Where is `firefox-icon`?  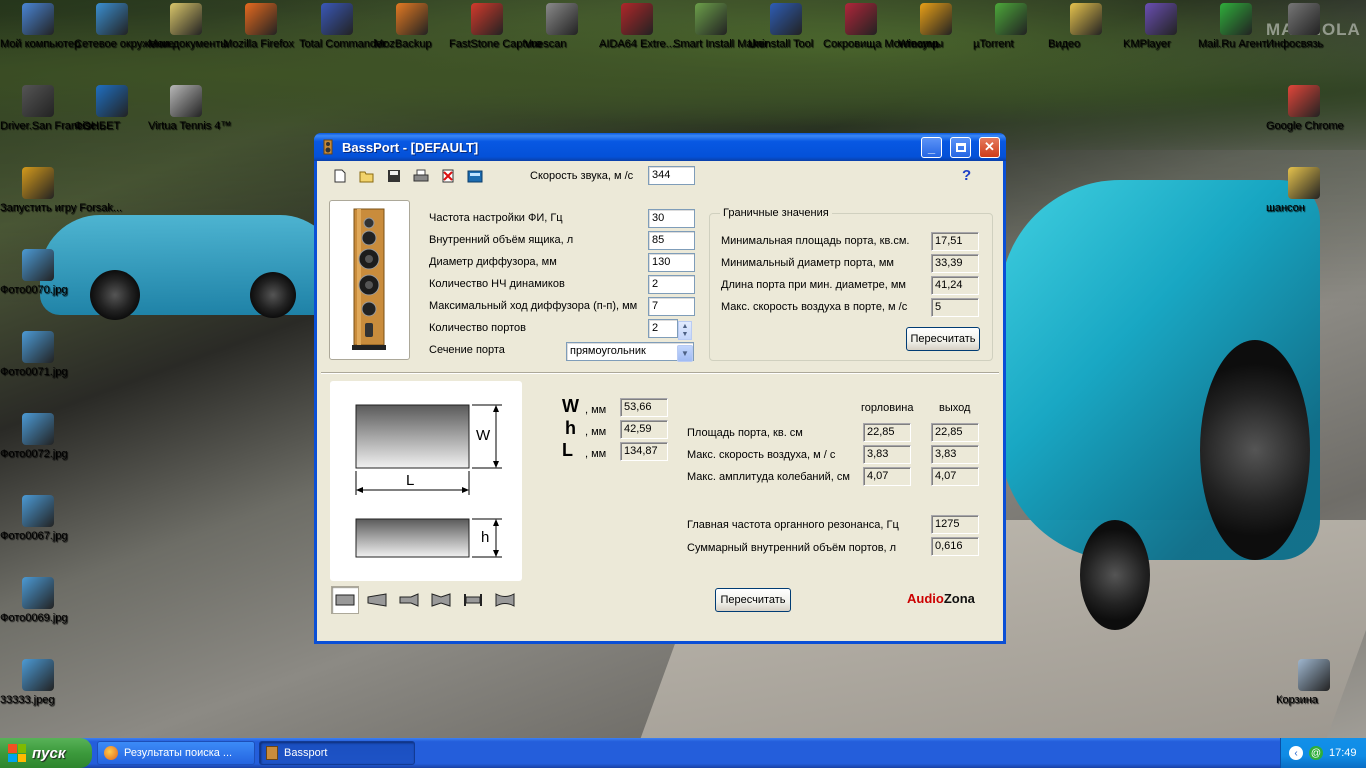 firefox-icon is located at coordinates (261, 19).